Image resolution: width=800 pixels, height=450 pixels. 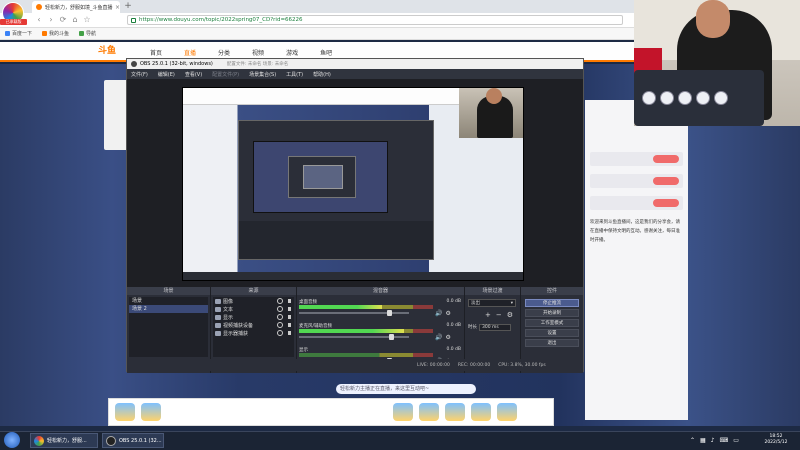 What do you see at coordinates (736, 440) in the screenshot?
I see `notification-icon: ▭` at bounding box center [736, 440].